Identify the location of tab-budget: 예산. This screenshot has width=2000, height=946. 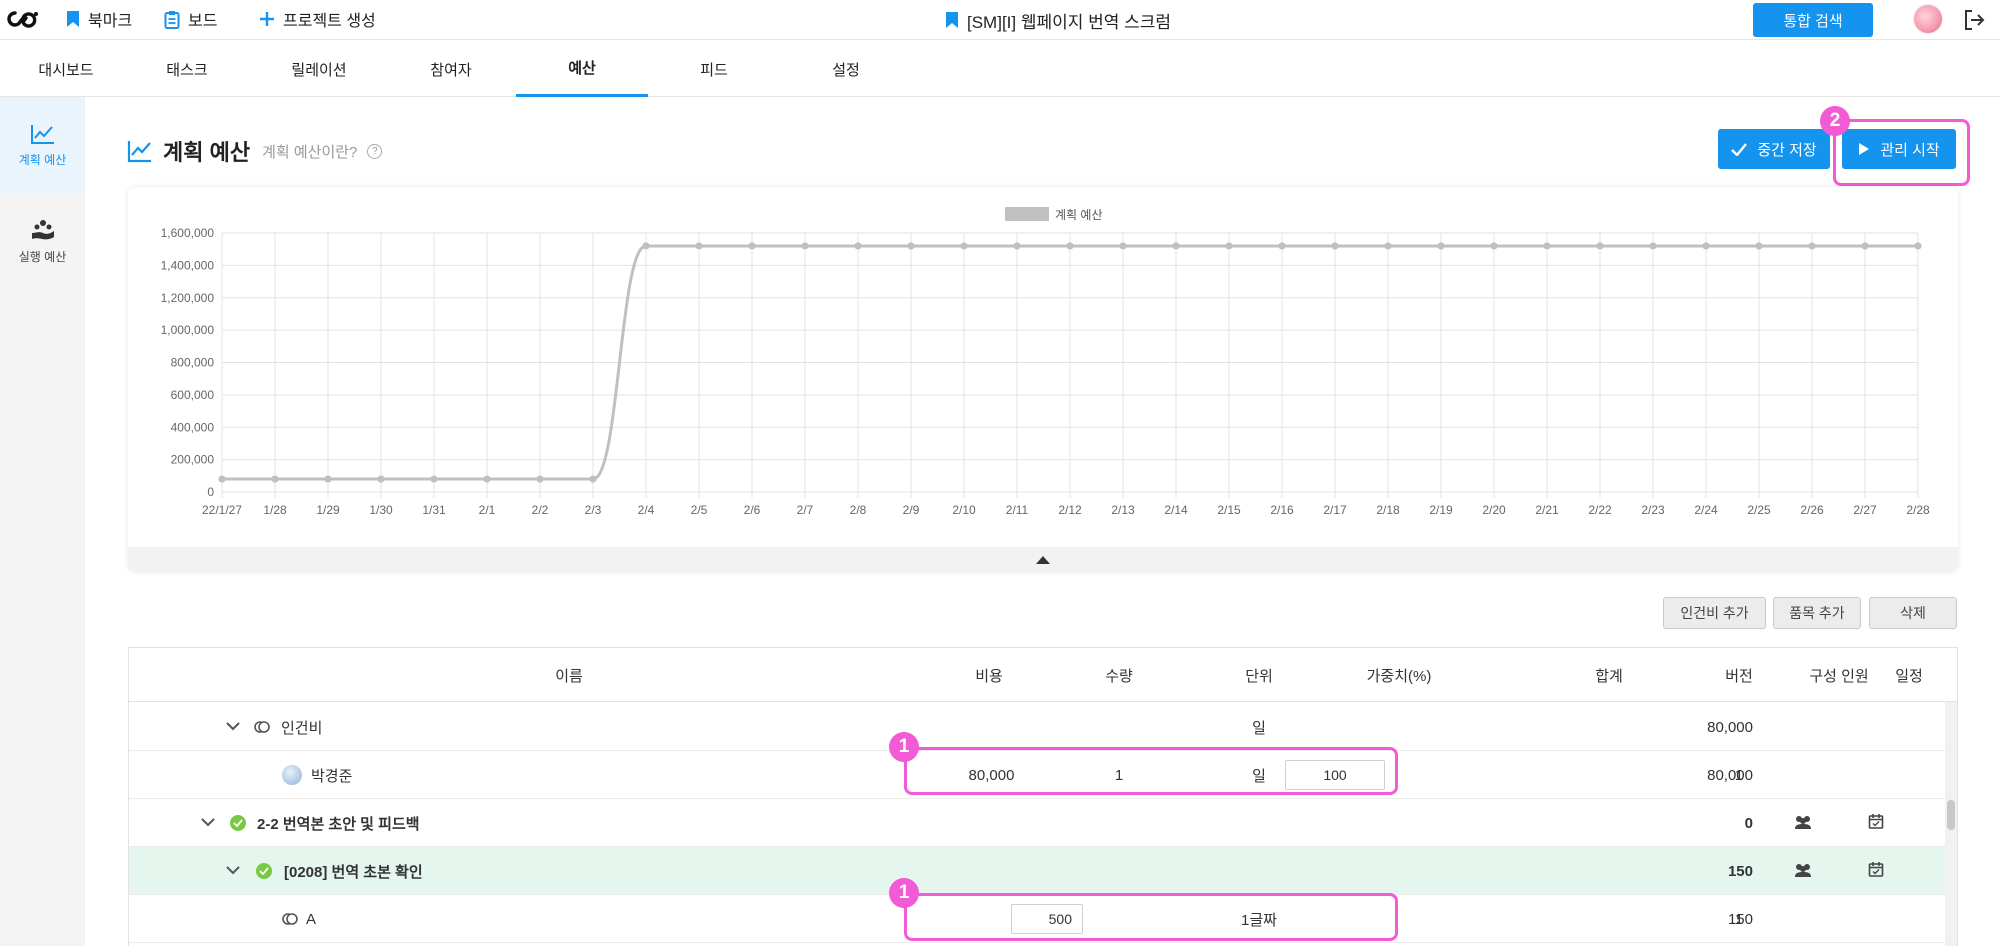
(582, 69).